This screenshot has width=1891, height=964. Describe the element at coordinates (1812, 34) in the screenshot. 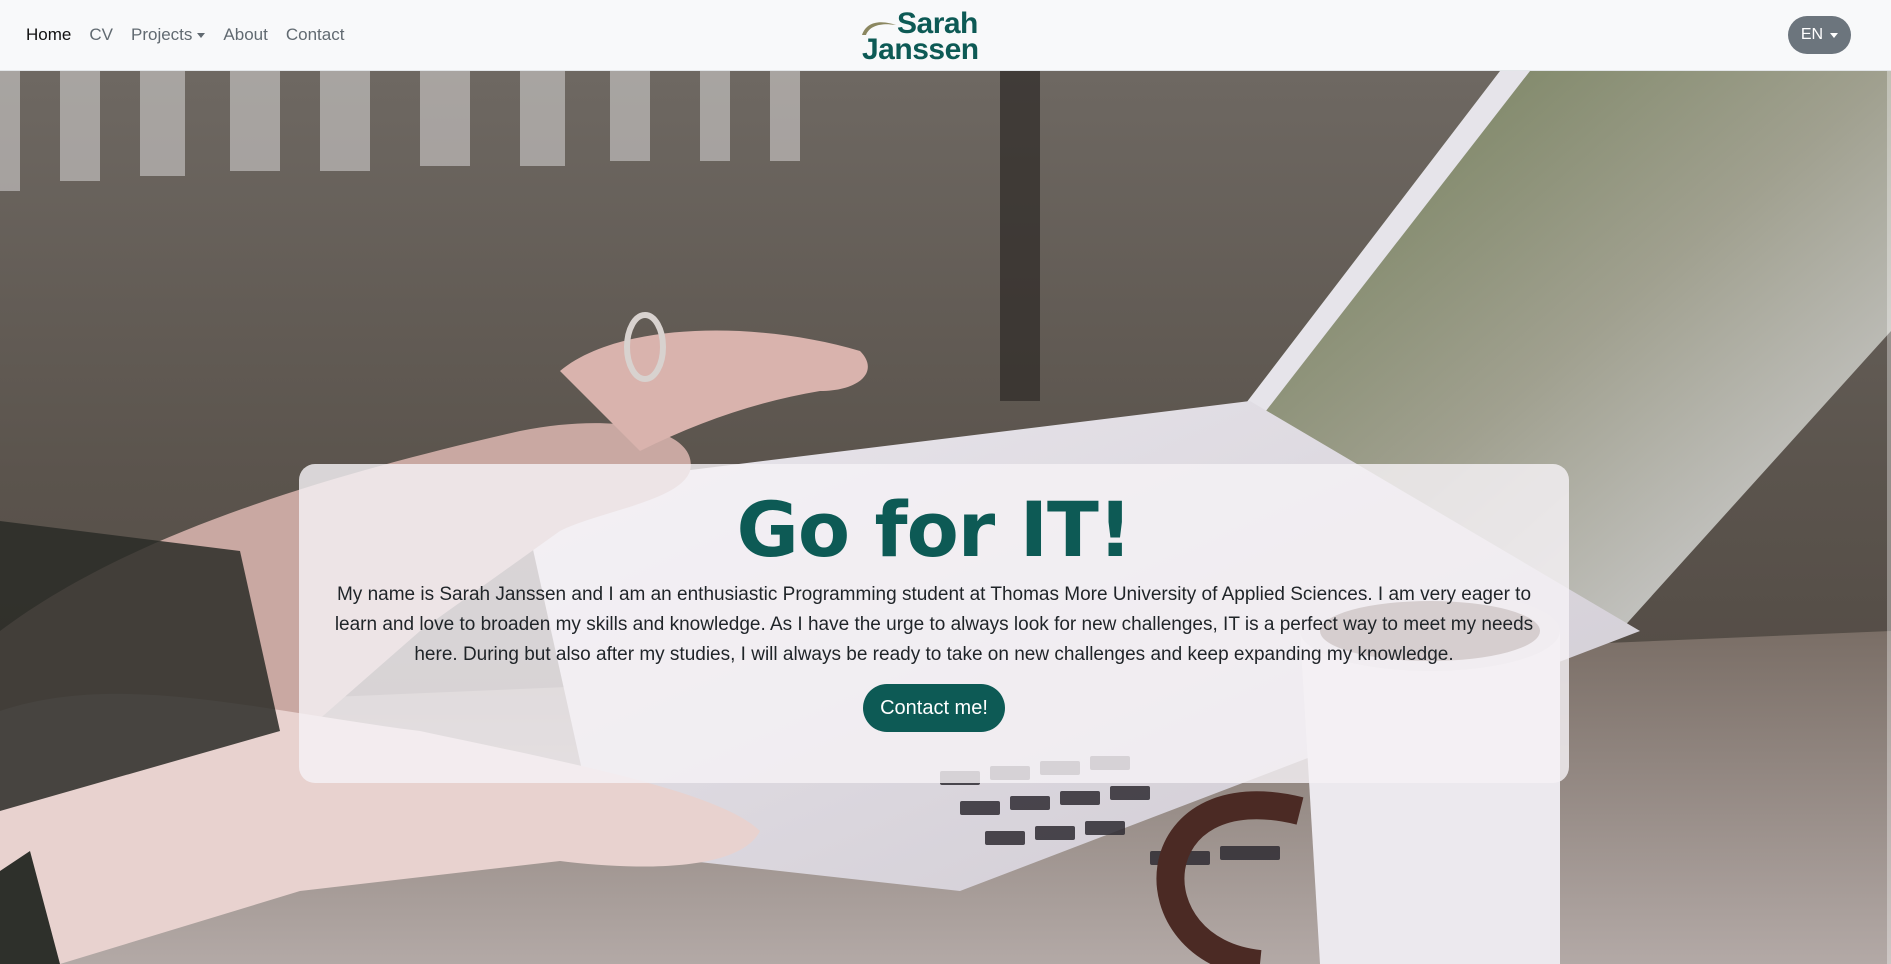

I see `language-label: EN` at that location.